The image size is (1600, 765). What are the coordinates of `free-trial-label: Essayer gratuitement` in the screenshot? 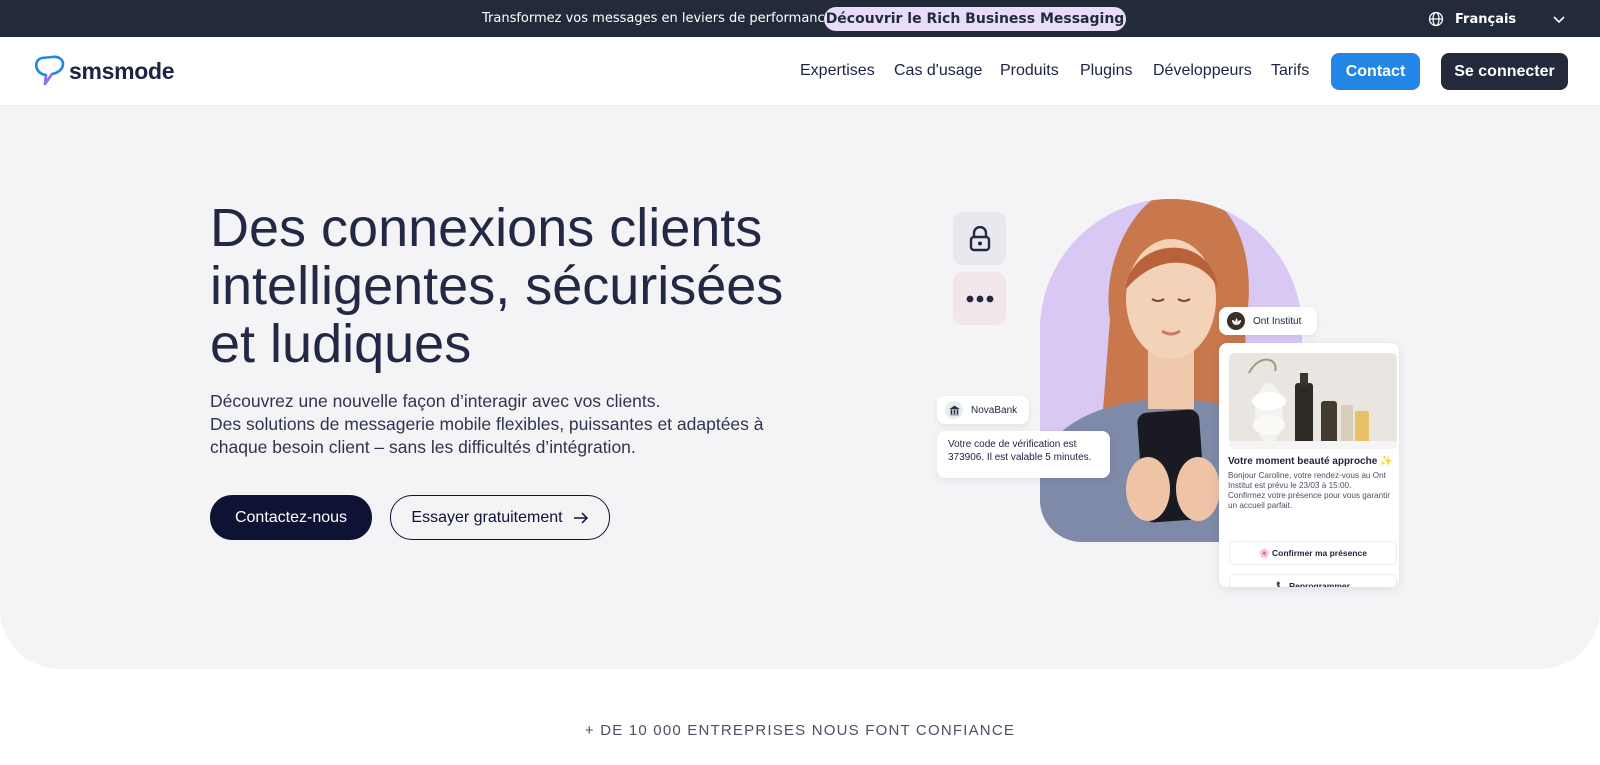 It's located at (487, 517).